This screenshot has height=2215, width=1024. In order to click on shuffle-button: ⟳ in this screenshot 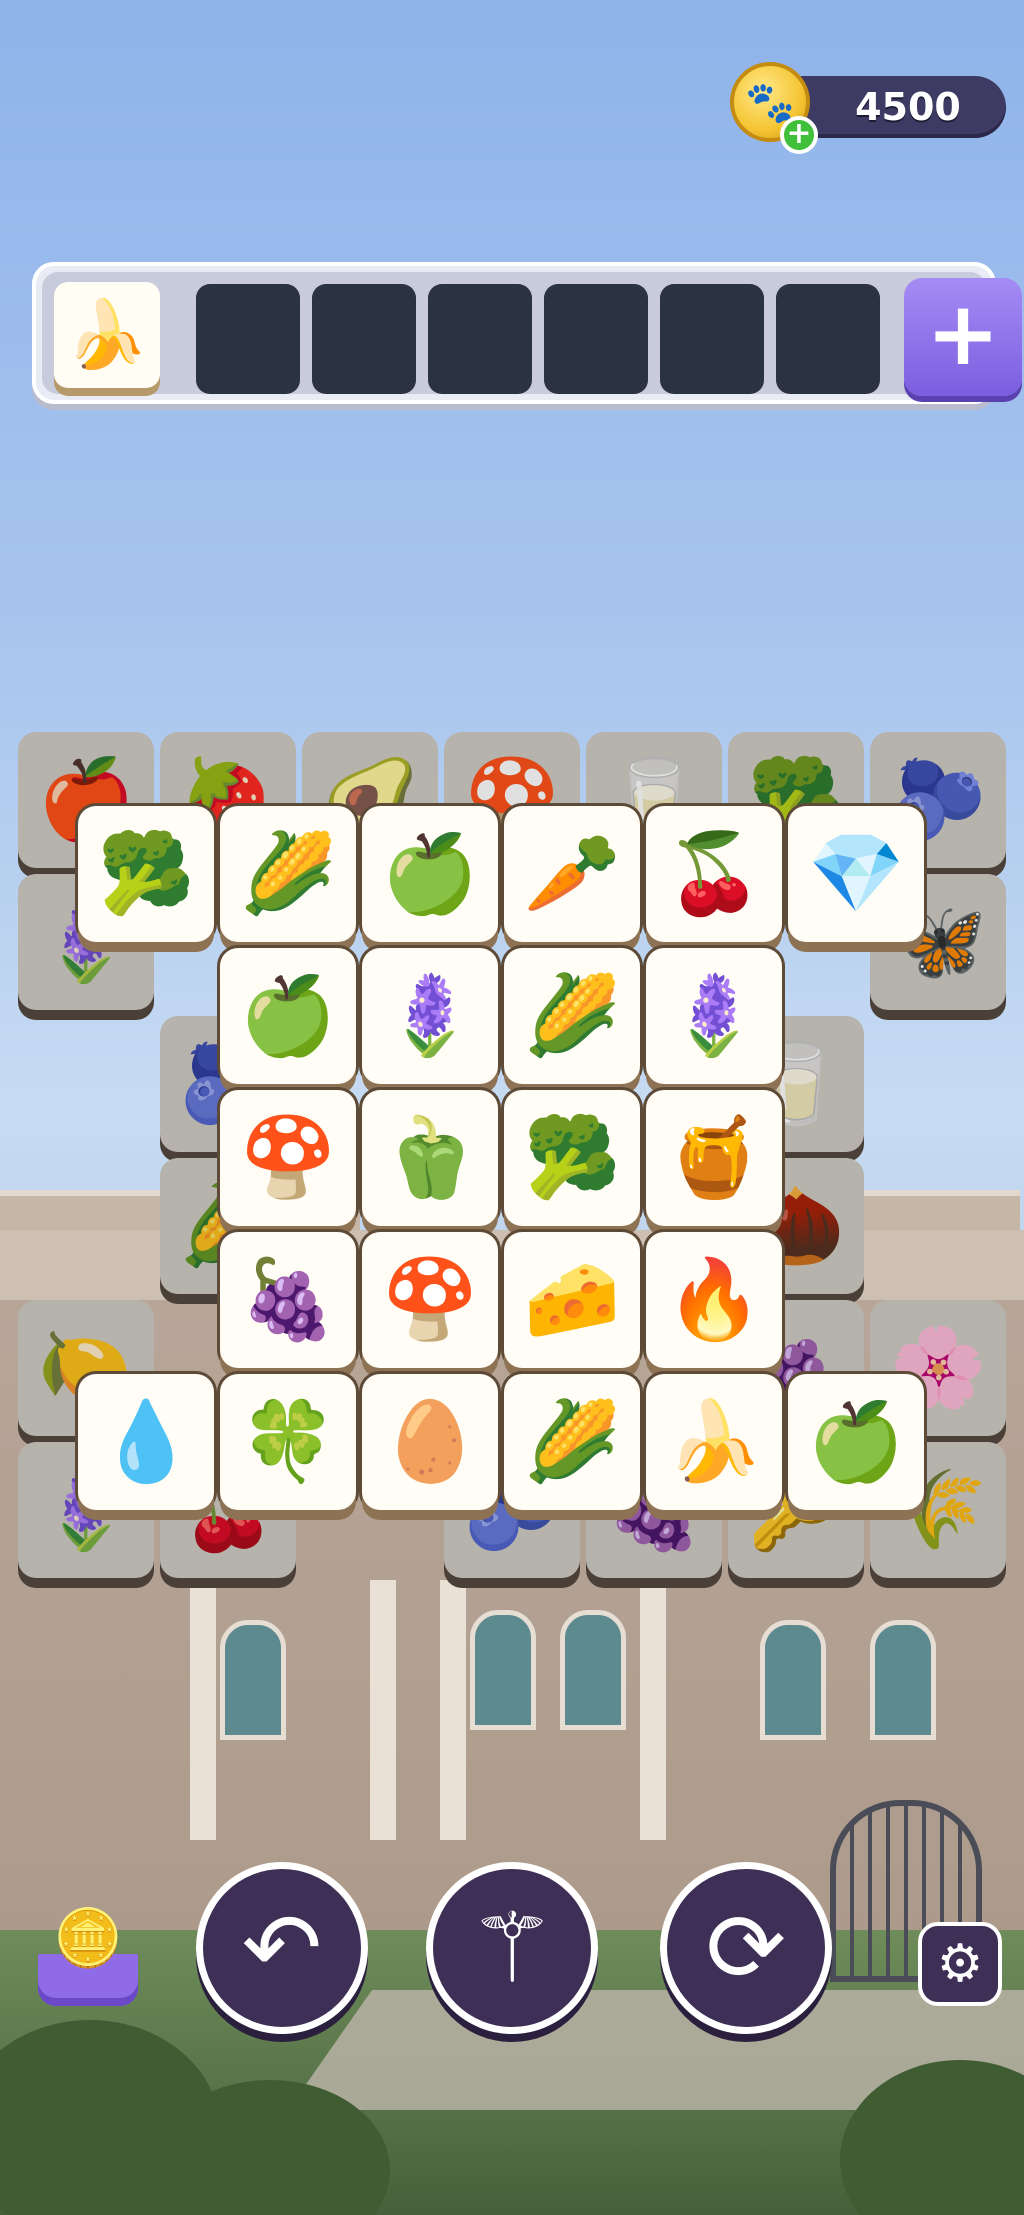, I will do `click(746, 1948)`.